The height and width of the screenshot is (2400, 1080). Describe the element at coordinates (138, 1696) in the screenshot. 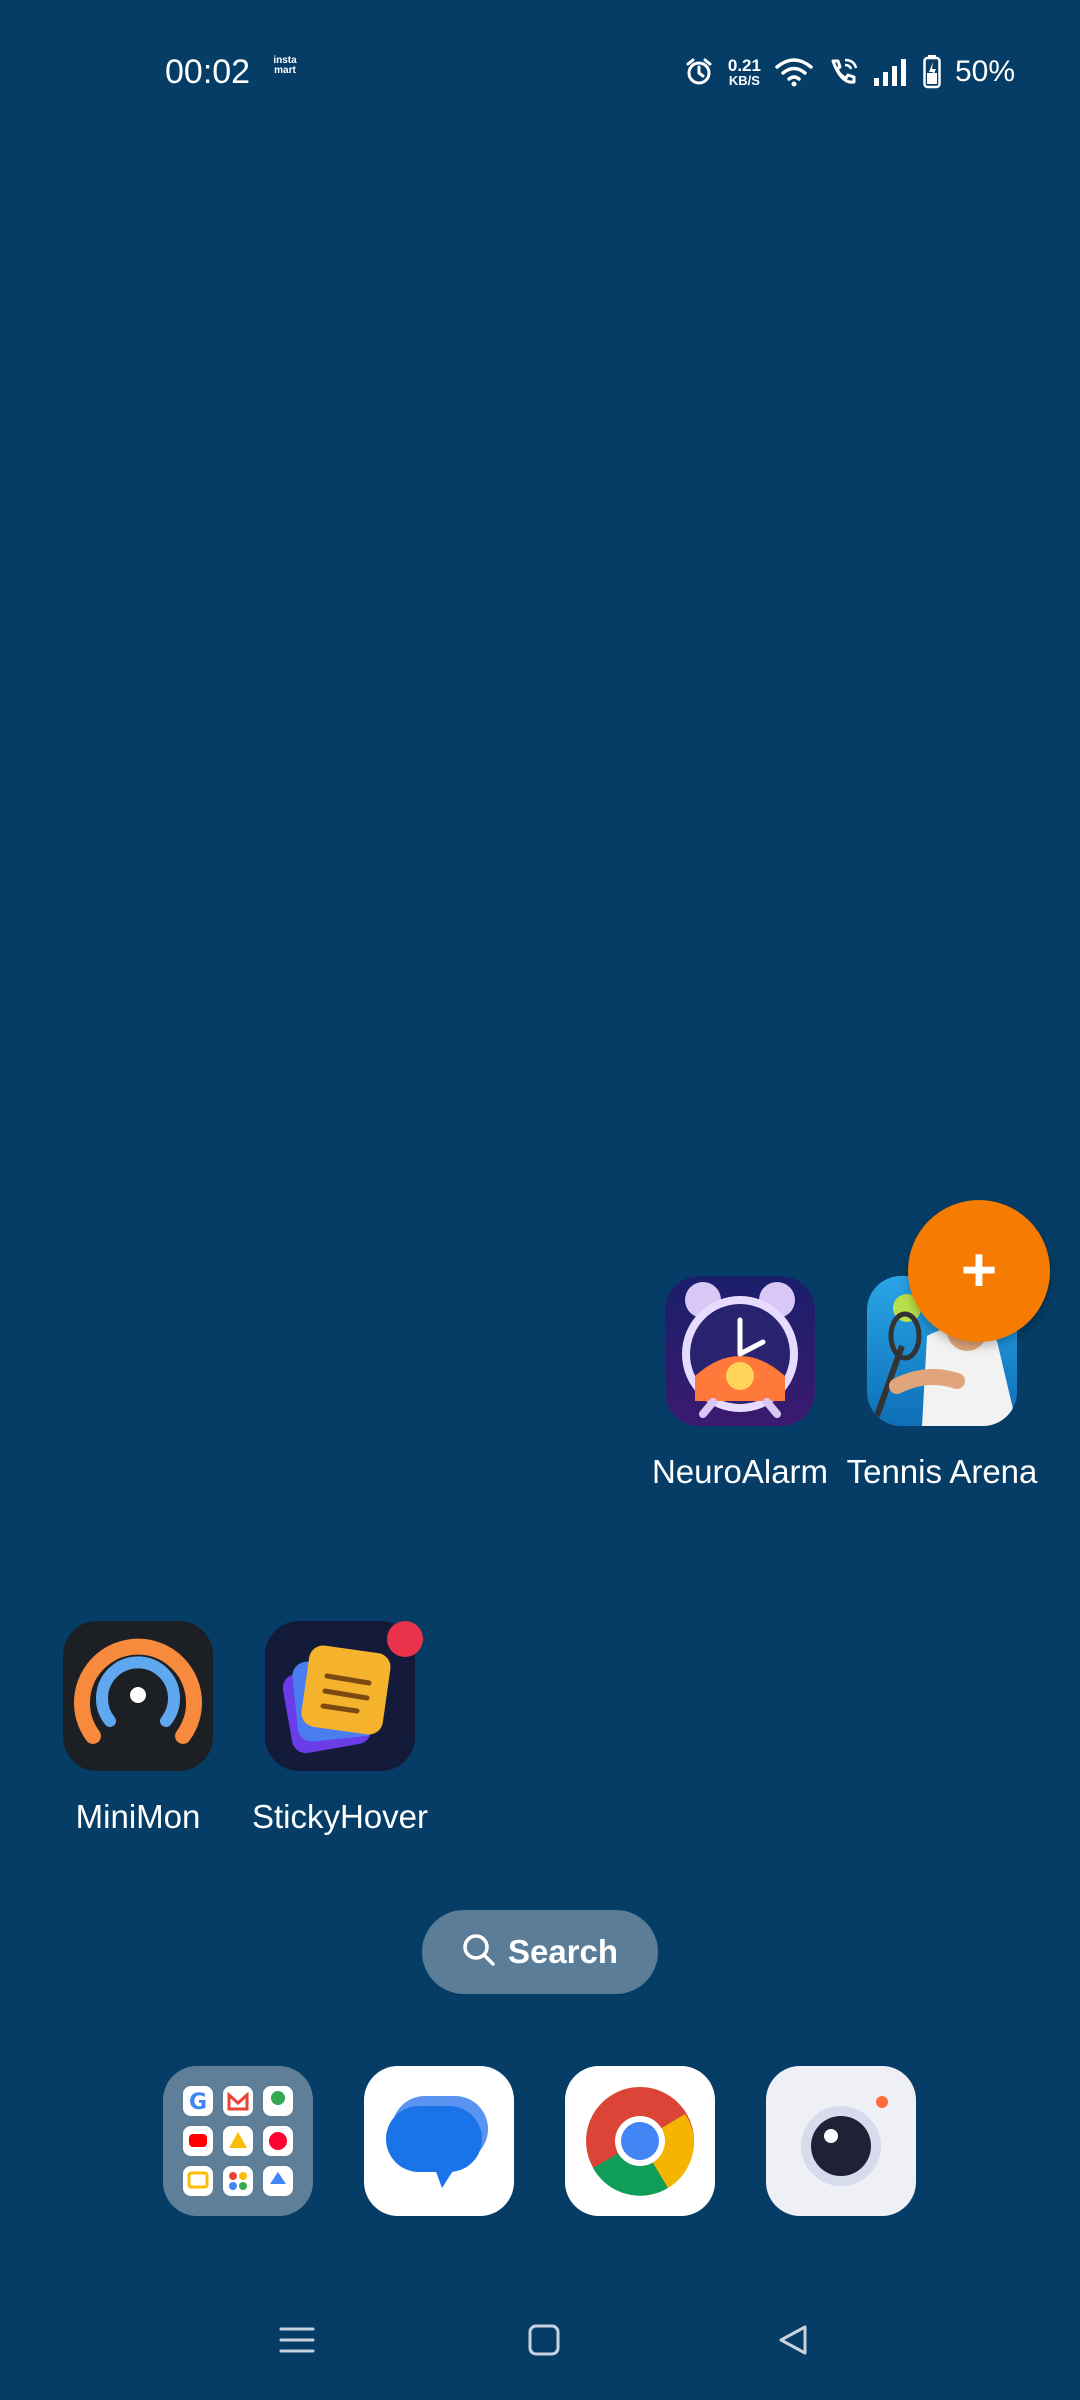

I see `minimon-app-icon` at that location.